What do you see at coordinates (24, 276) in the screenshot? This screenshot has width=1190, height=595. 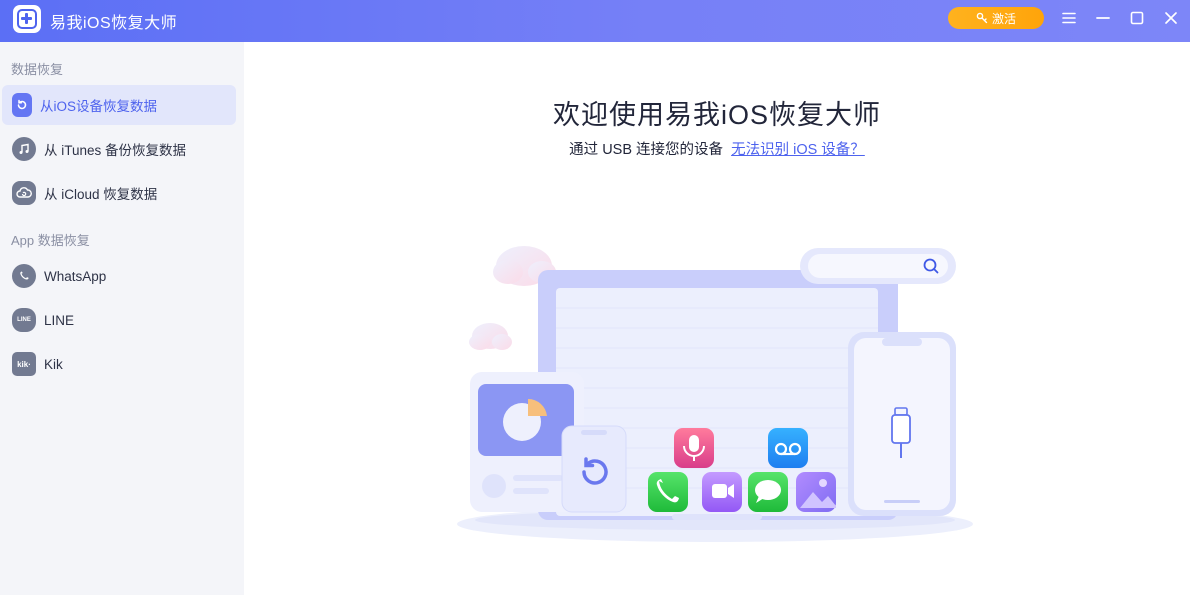 I see `whatsapp-icon` at bounding box center [24, 276].